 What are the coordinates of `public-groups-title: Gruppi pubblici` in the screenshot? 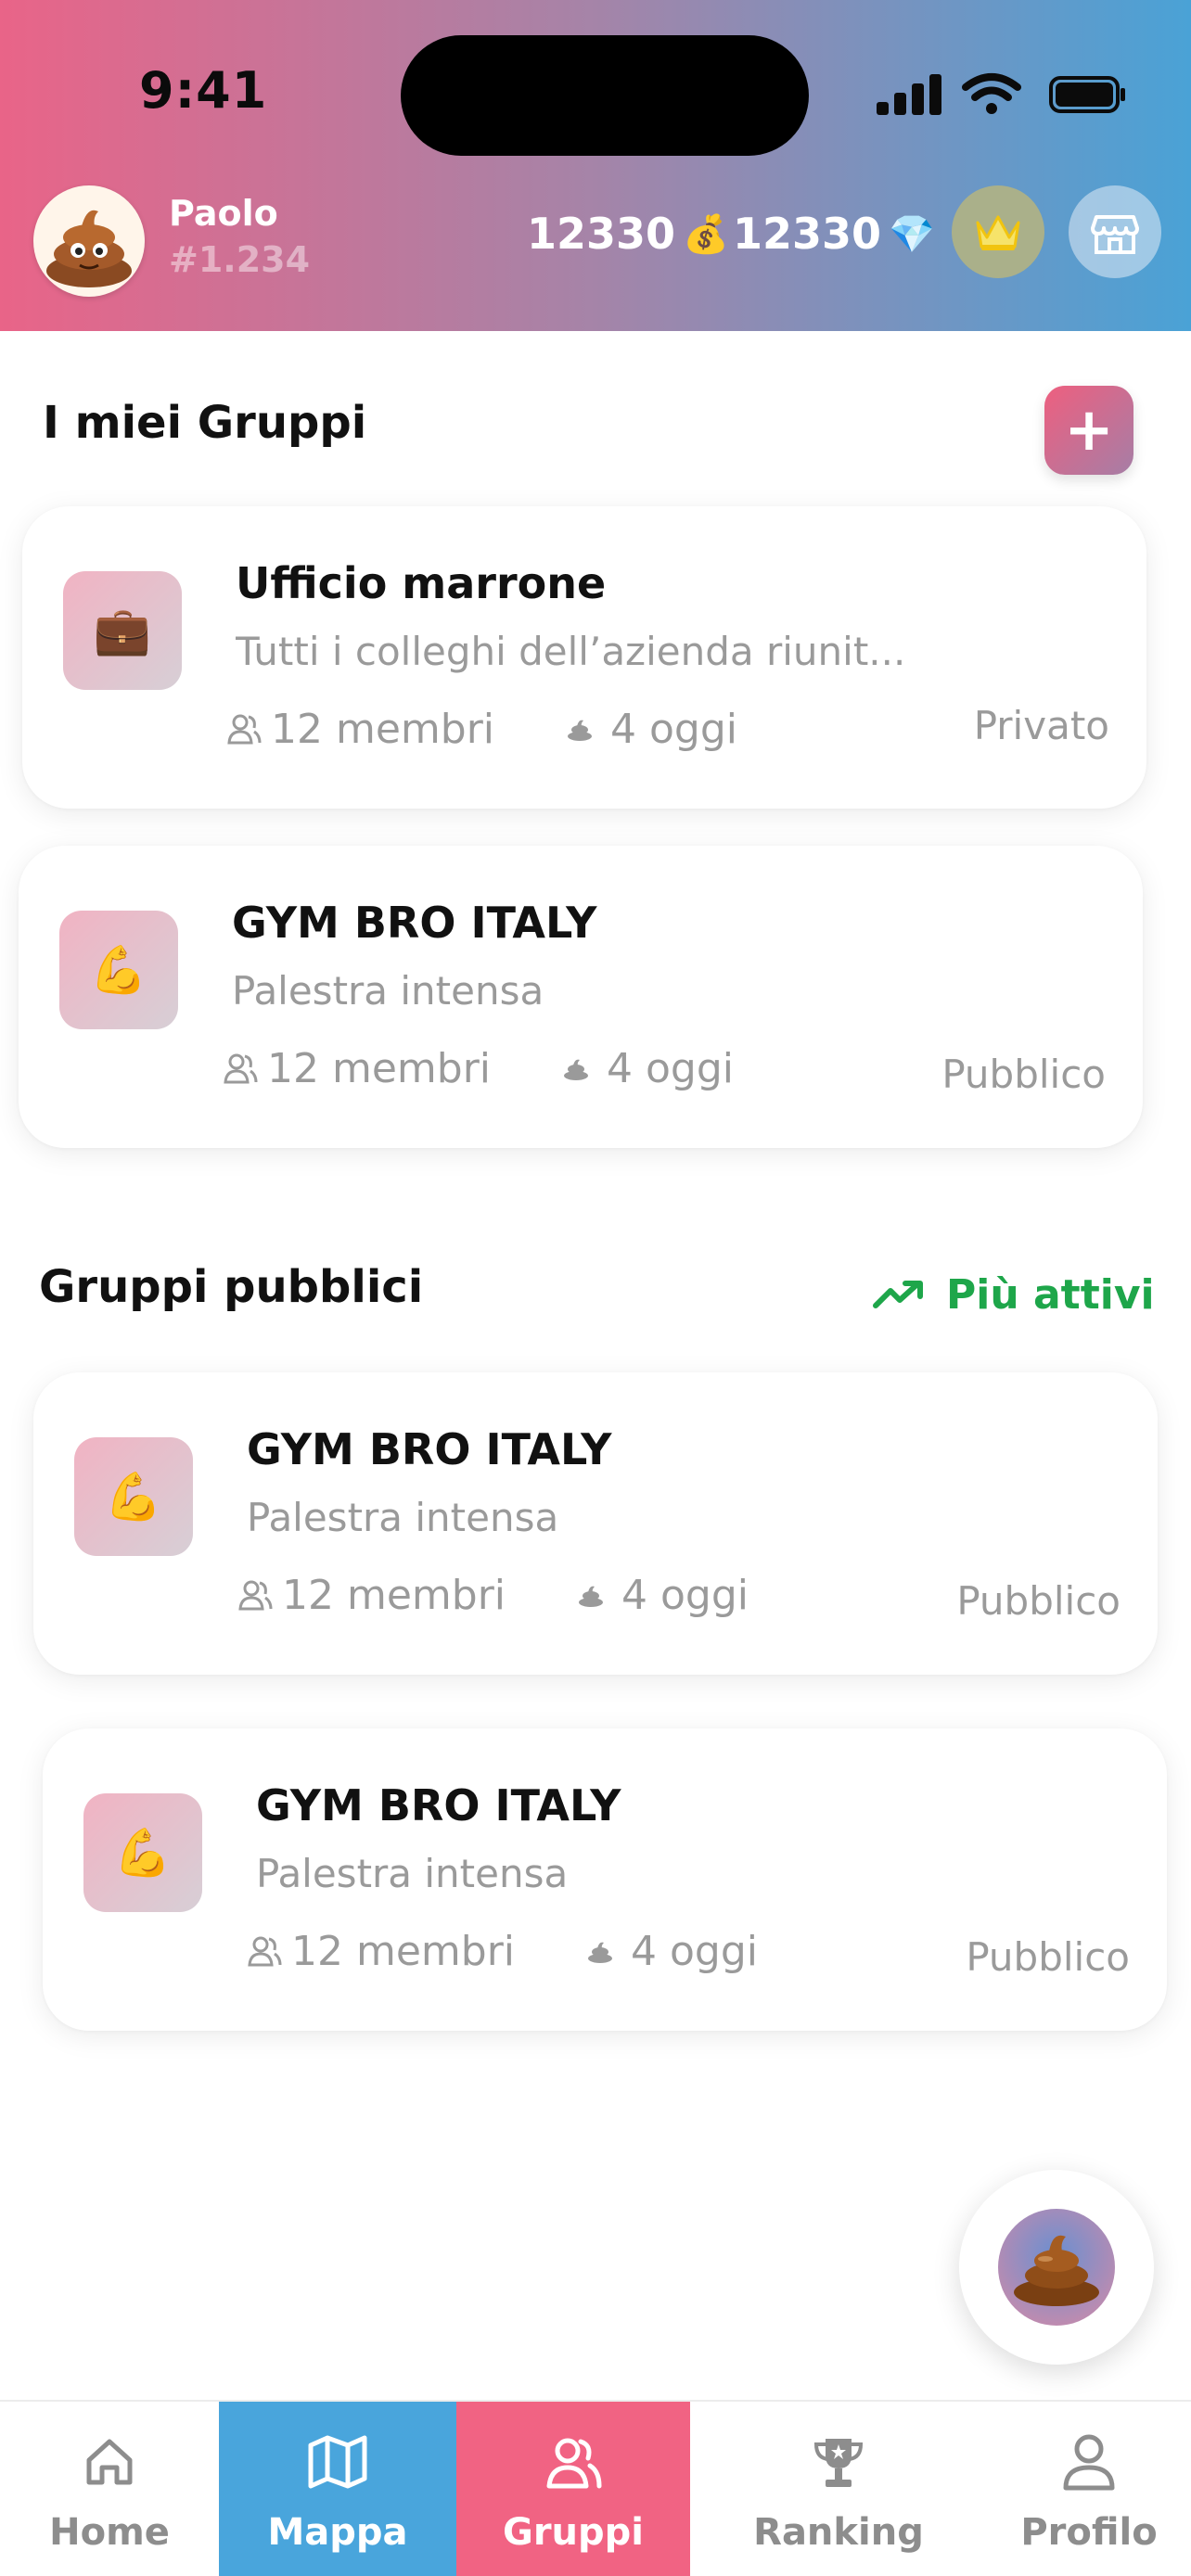 It's located at (231, 1287).